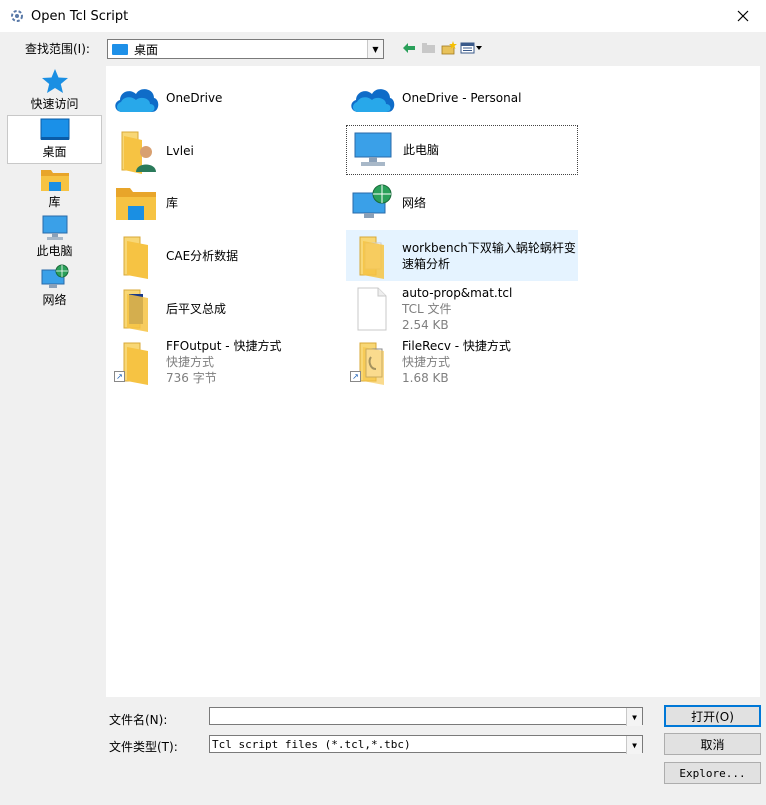 Image resolution: width=766 pixels, height=805 pixels. I want to click on list-item-library: 库, so click(226, 203).